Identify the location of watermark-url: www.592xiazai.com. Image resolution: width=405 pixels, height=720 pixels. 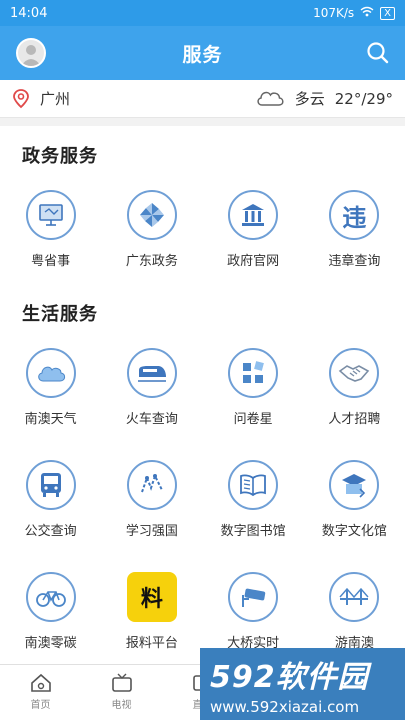
(285, 707).